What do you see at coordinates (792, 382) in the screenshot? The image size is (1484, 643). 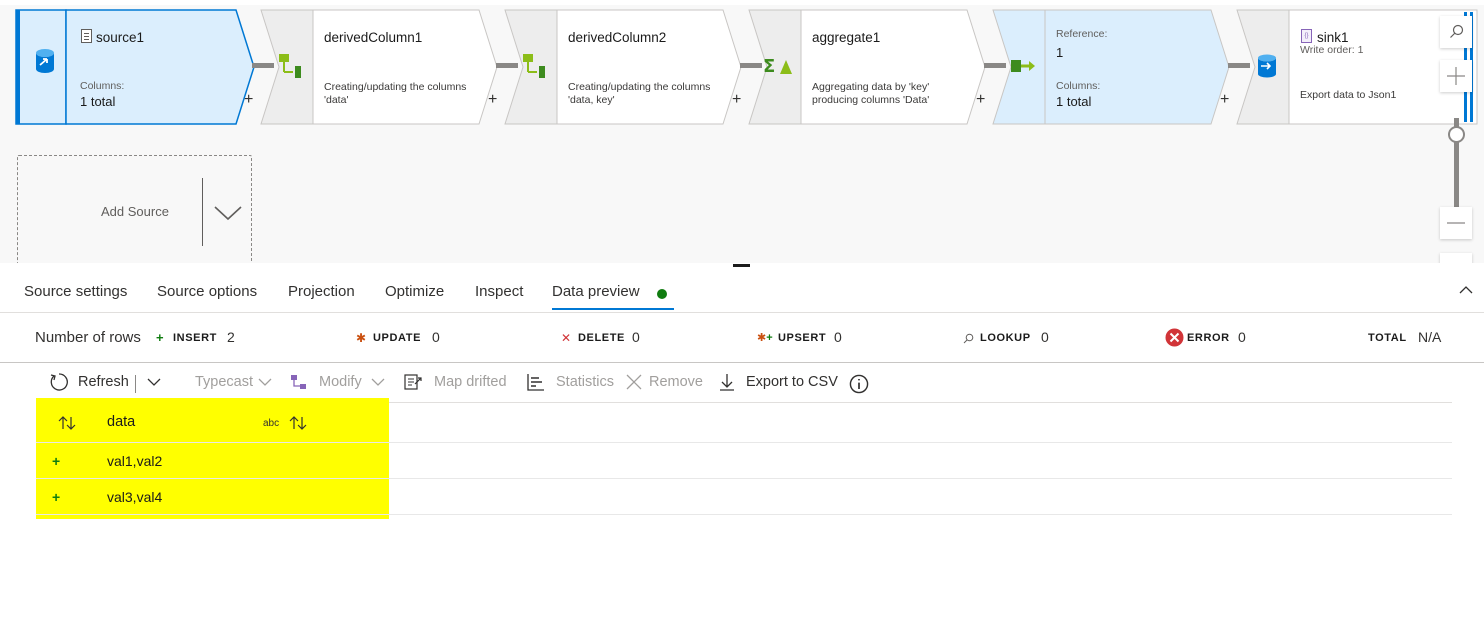 I see `export-to-csv-button: Export to CSV` at bounding box center [792, 382].